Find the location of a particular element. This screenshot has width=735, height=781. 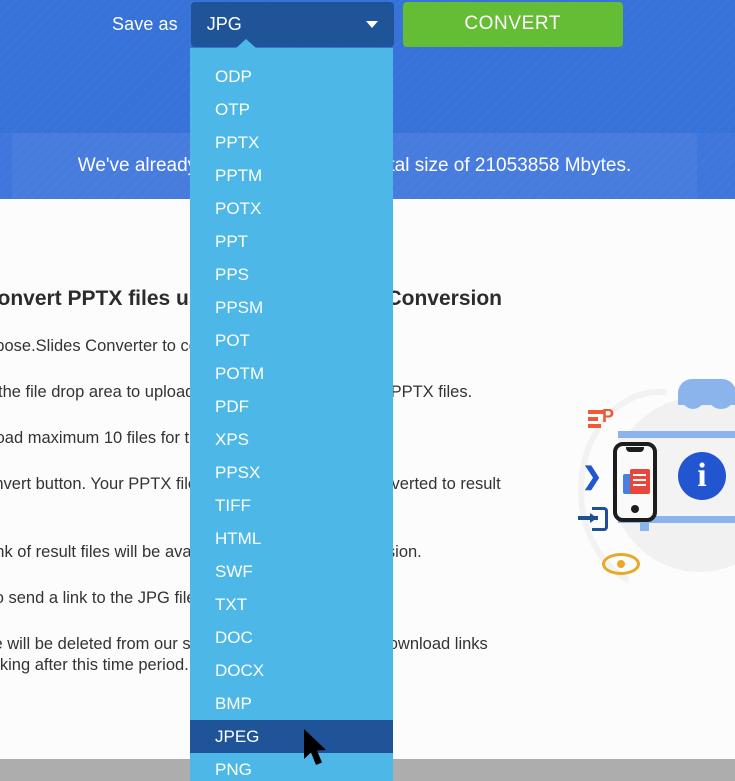

phone-notch is located at coordinates (635, 449).